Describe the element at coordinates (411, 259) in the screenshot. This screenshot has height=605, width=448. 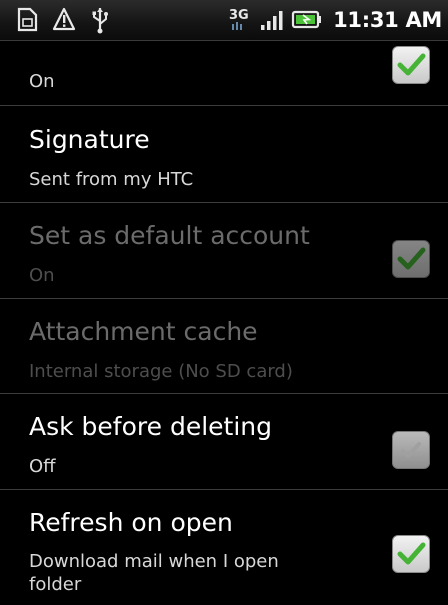
I see `default-account-checkbox` at that location.